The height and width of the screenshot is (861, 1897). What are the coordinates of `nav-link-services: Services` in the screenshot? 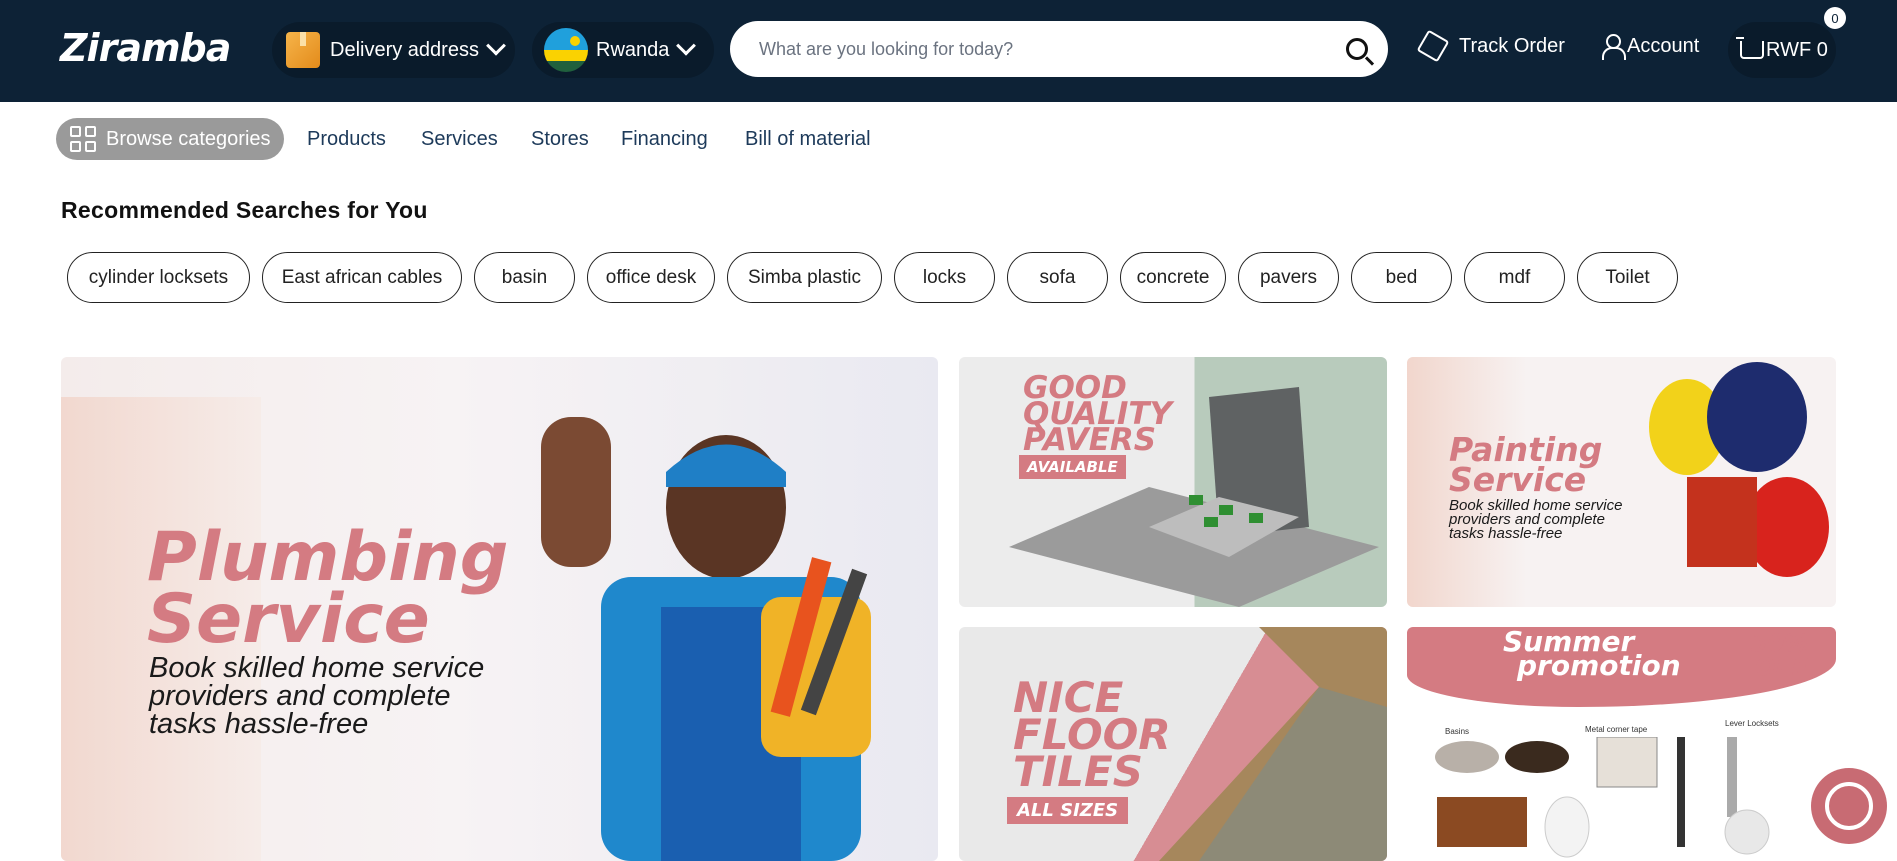 It's located at (459, 139).